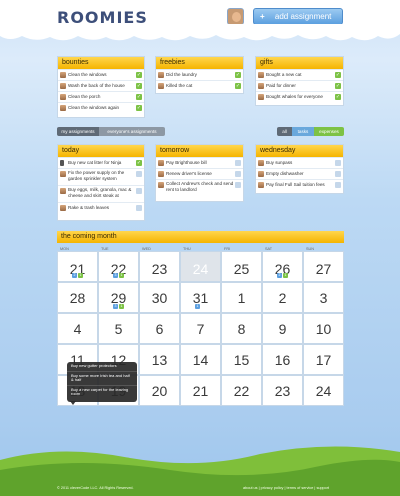  I want to click on calendar-day: 13, so click(159, 359).